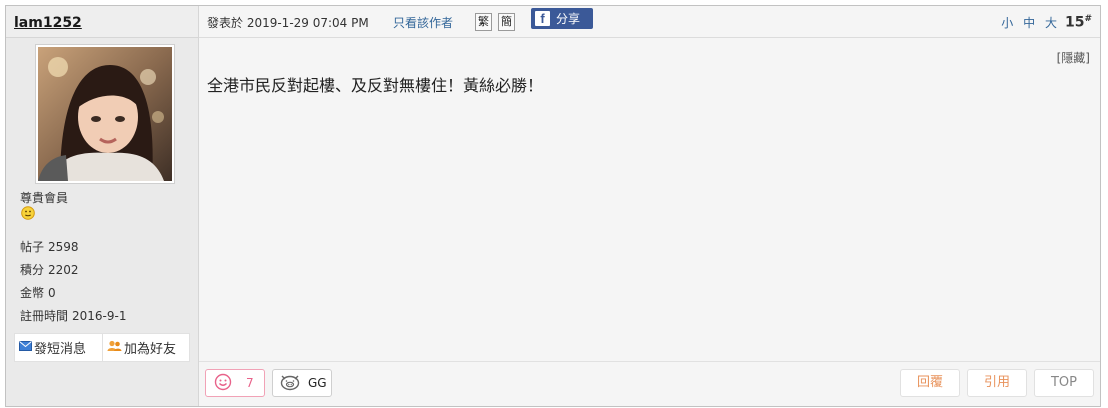 This screenshot has height=408, width=1108. Describe the element at coordinates (930, 383) in the screenshot. I see `reply-button: 回覆` at that location.